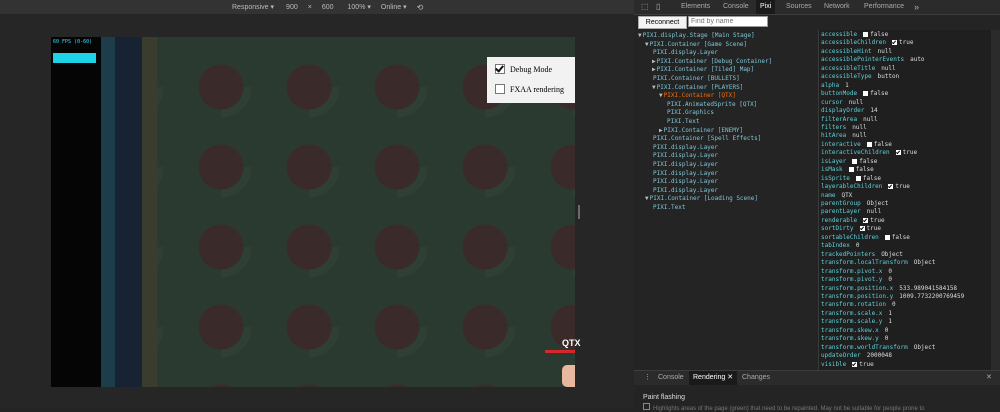  Describe the element at coordinates (931, 296) in the screenshot. I see `property-value: 1009.7732200769459` at that location.